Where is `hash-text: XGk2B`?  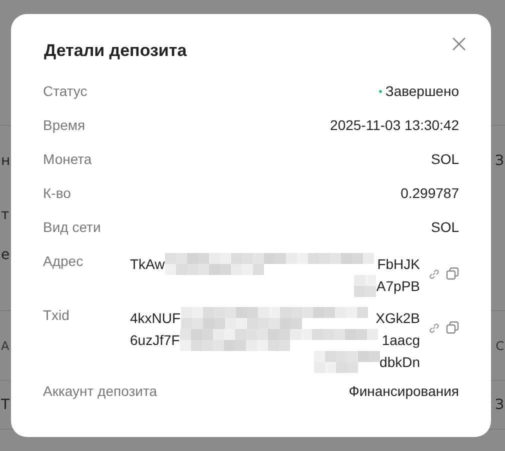 hash-text: XGk2B is located at coordinates (398, 318).